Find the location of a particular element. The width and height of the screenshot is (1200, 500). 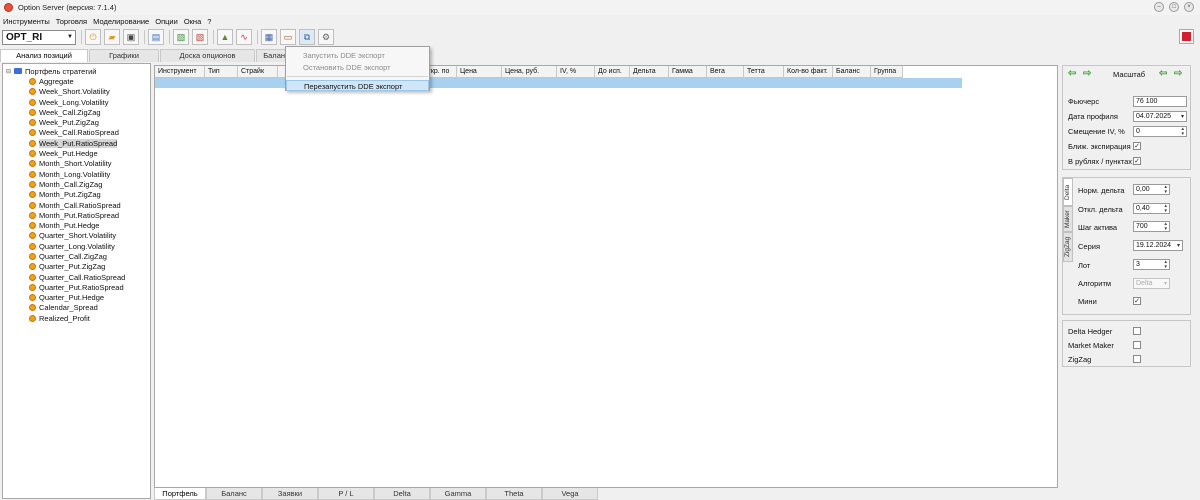

column-header: IV, % is located at coordinates (576, 72).